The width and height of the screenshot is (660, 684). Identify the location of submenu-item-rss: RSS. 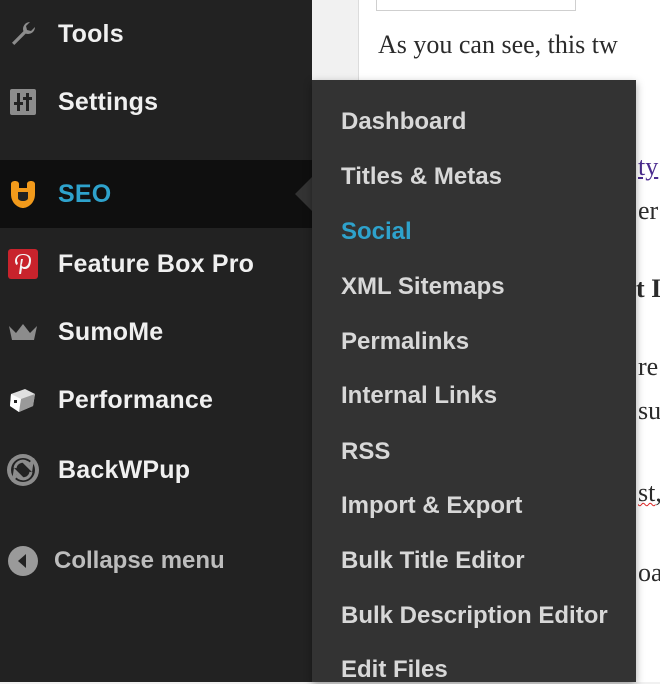
(365, 452).